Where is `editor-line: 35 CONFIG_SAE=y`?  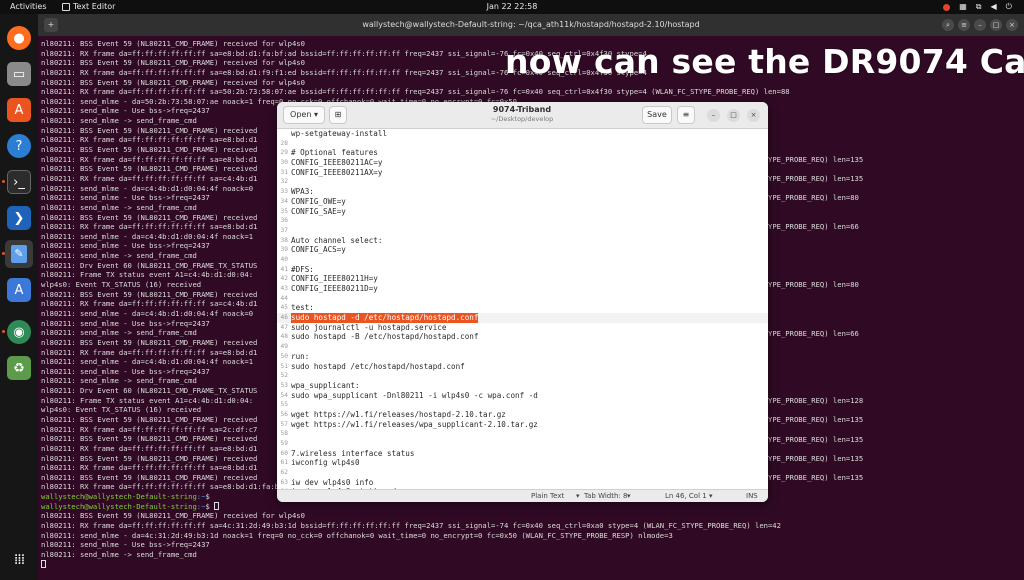 editor-line: 35 CONFIG_SAE=y is located at coordinates (522, 212).